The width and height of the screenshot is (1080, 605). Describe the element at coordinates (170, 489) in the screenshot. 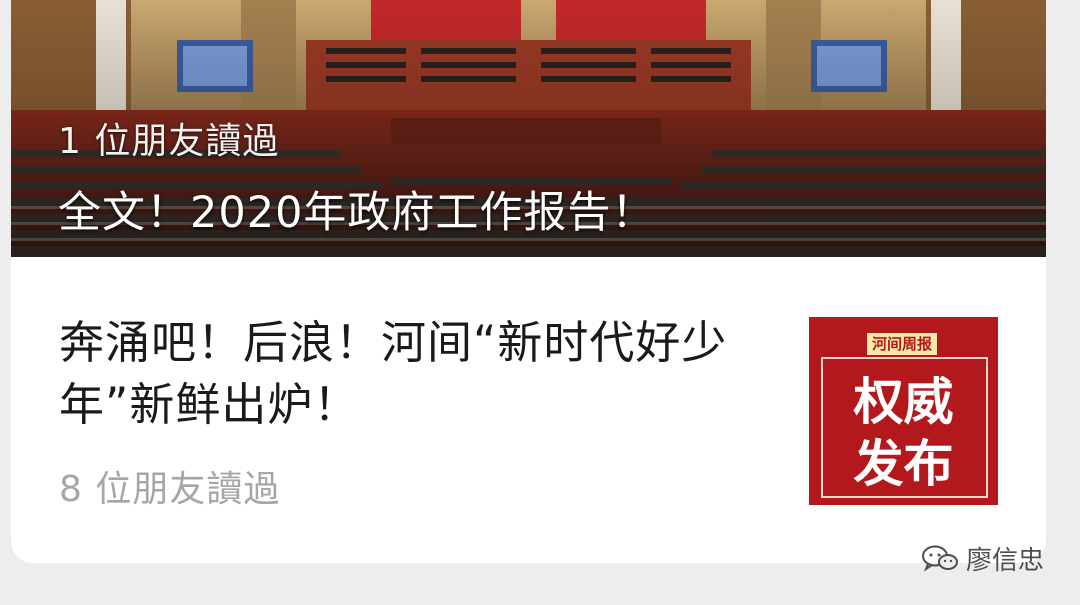

I see `article-read-count: 8 位朋友讀過` at that location.